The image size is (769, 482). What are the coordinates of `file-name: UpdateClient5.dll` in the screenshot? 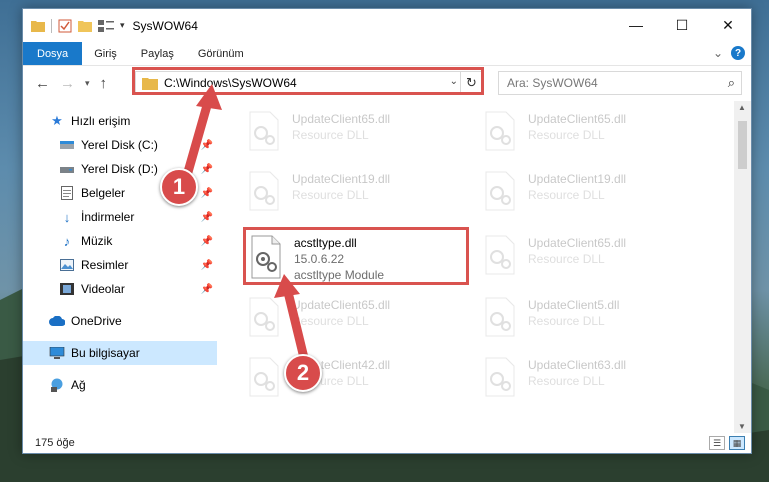 It's located at (574, 305).